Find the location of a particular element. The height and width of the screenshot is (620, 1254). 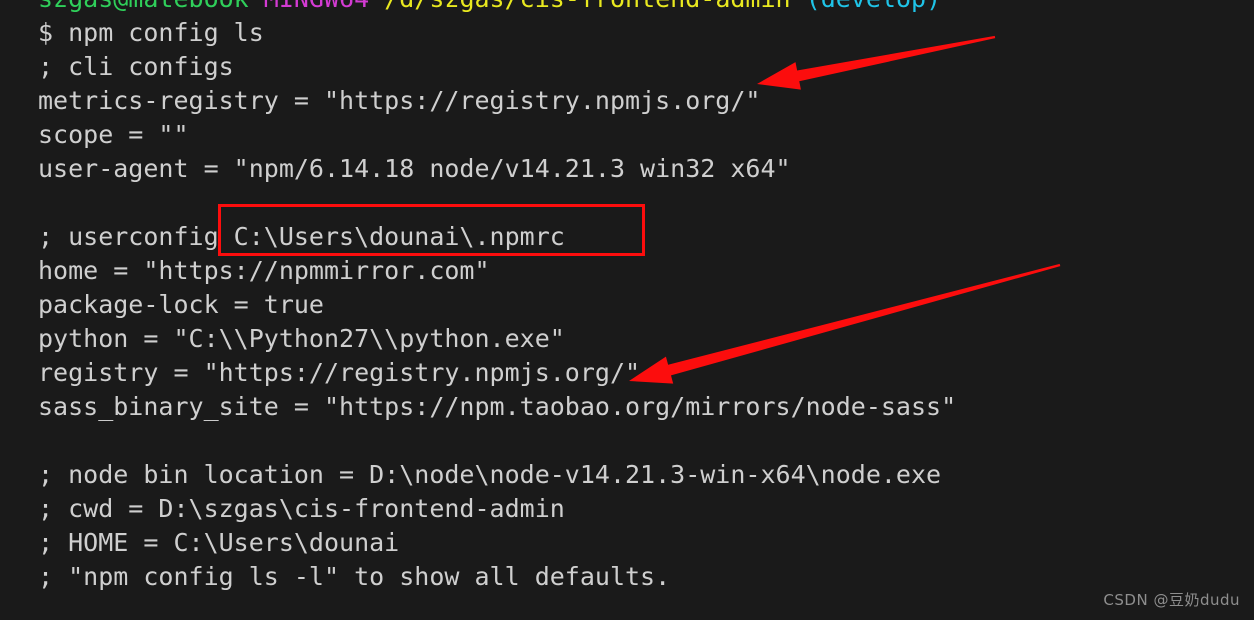

output-line-userconfig: ; userconfig C:\Users\dounai\.npmrc is located at coordinates (301, 236).